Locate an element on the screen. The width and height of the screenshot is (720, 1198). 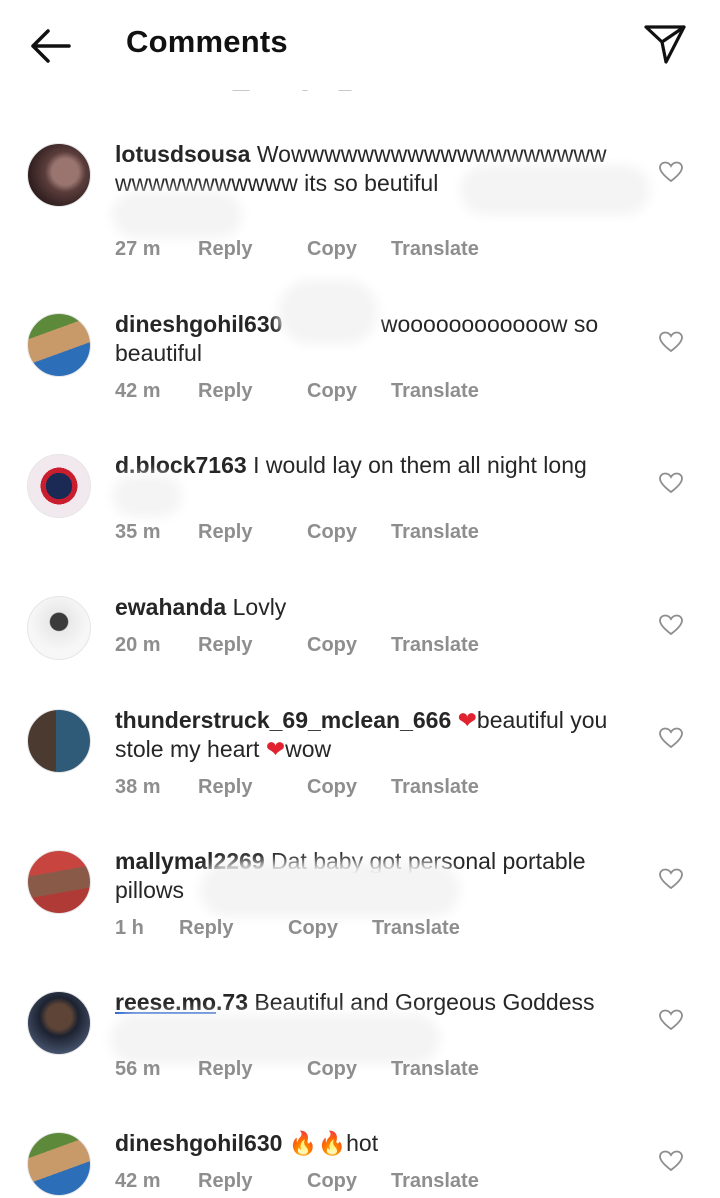
comment-actions: 42 m Reply Copy Translate is located at coordinates (375, 394).